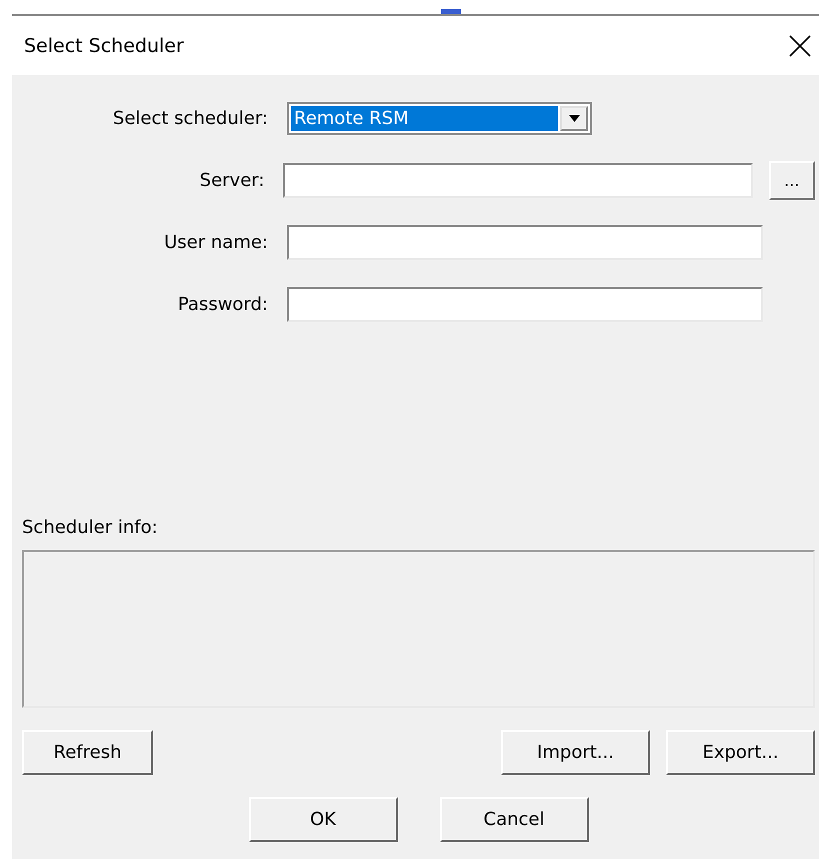 This screenshot has height=859, width=819. Describe the element at coordinates (87, 752) in the screenshot. I see `dialog-button: Refresh` at that location.